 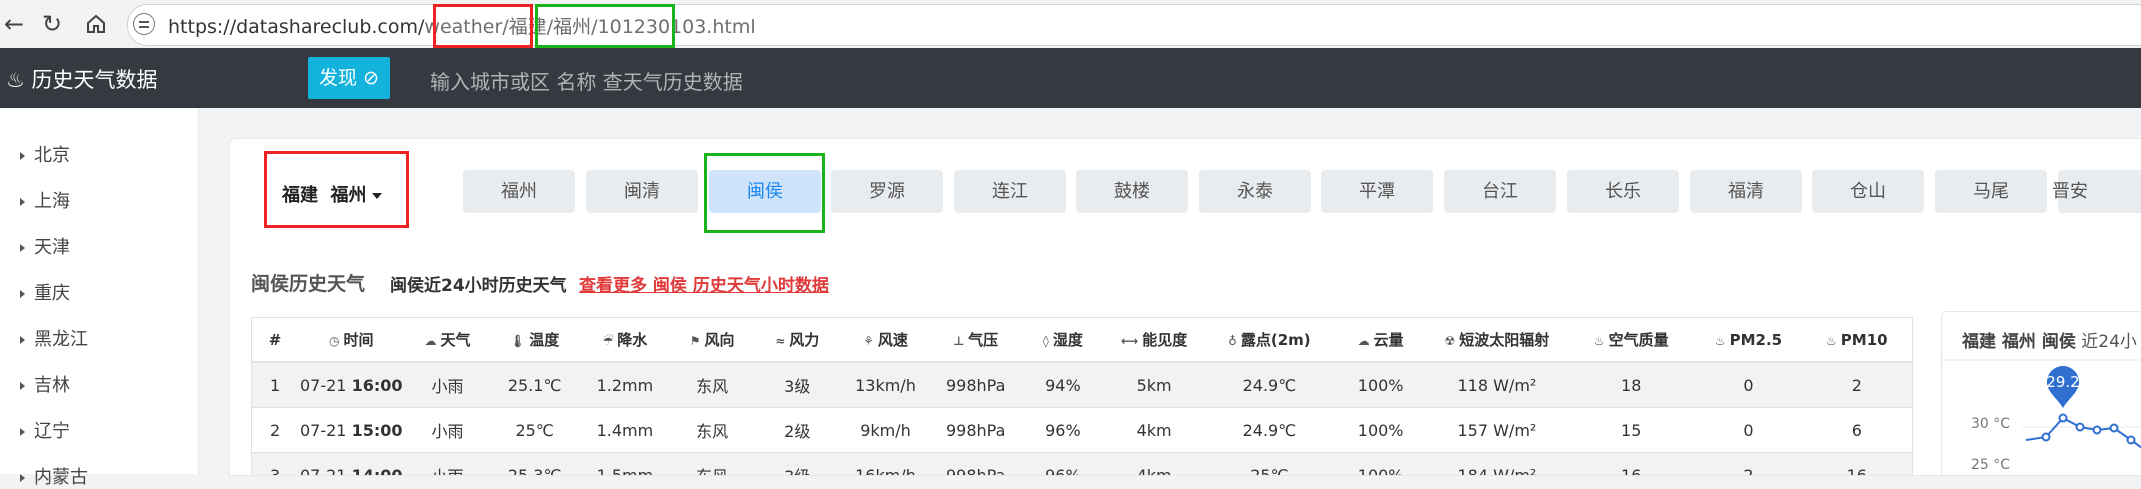 What do you see at coordinates (764, 193) in the screenshot?
I see `green-highlight-district` at bounding box center [764, 193].